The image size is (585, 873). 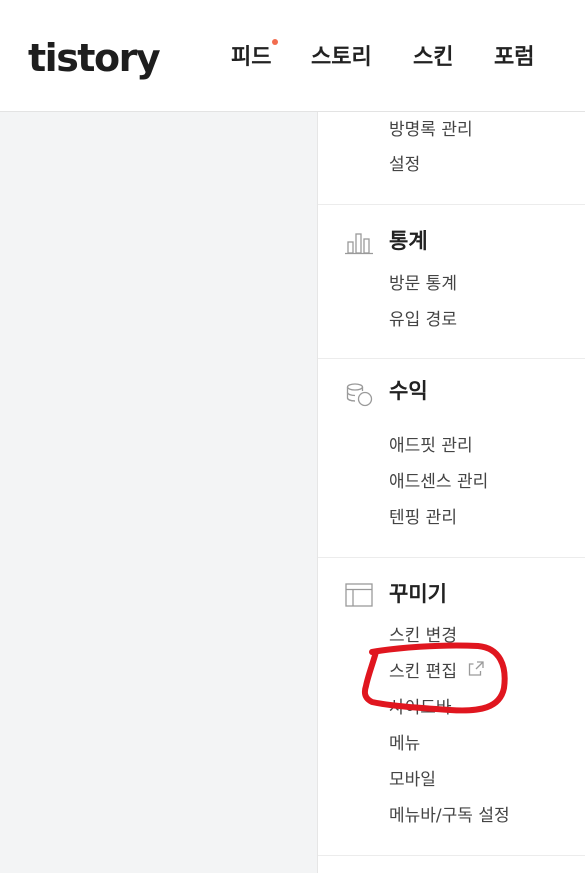 I want to click on nav-forum: 포럼, so click(x=514, y=58).